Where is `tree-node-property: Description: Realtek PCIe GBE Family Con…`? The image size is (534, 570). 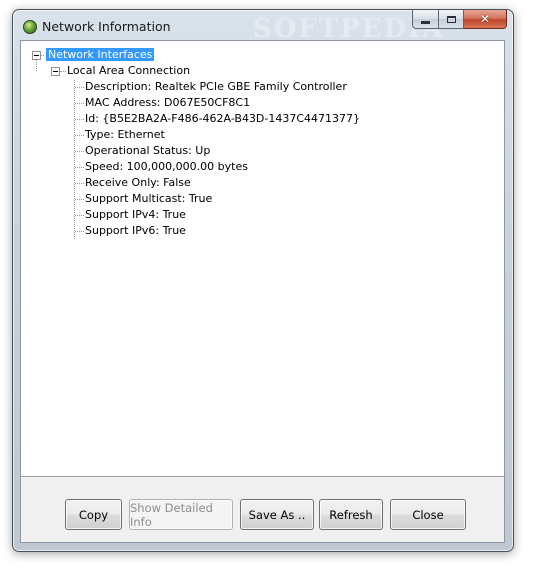 tree-node-property: Description: Realtek PCIe GBE Family Con… is located at coordinates (216, 87).